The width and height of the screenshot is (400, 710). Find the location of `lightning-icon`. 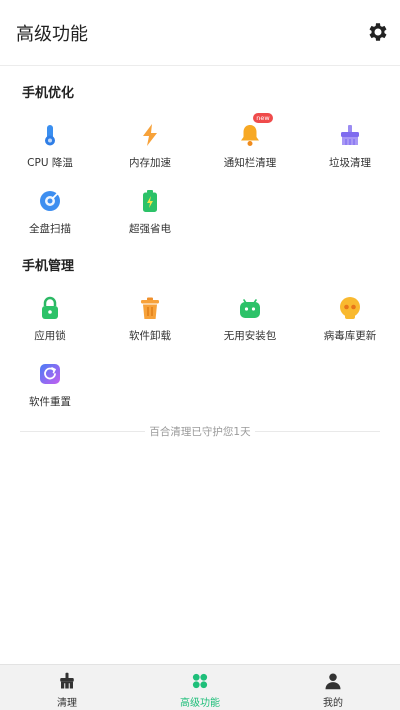

lightning-icon is located at coordinates (150, 135).